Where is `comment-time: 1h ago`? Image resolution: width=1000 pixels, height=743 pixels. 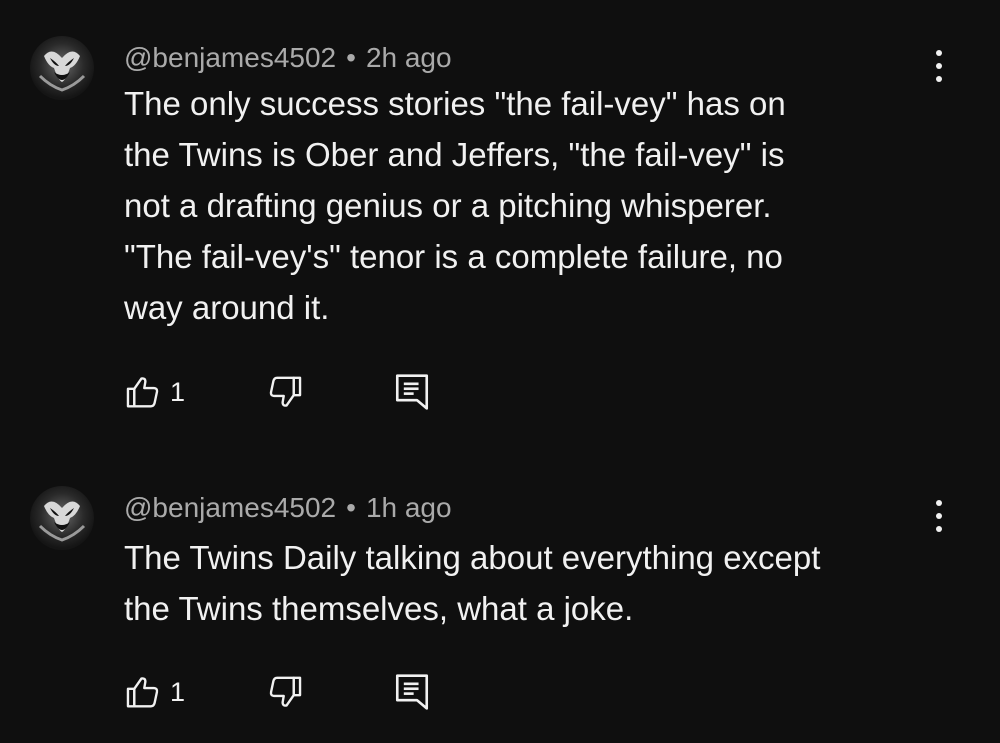 comment-time: 1h ago is located at coordinates (409, 507).